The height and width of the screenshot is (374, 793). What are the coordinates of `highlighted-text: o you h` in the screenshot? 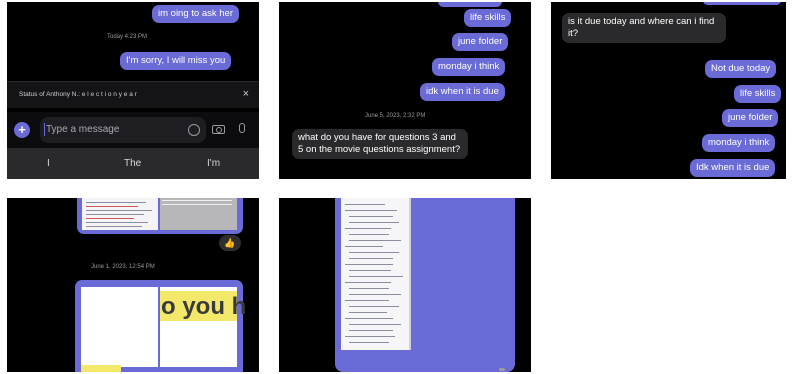 It's located at (204, 306).